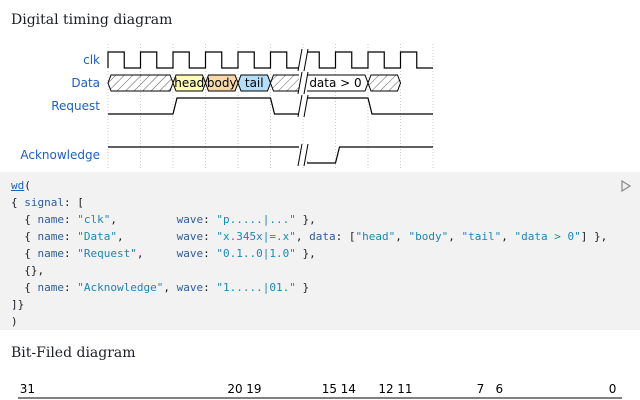 The image size is (640, 400). I want to click on data-segment-label: body, so click(222, 83).